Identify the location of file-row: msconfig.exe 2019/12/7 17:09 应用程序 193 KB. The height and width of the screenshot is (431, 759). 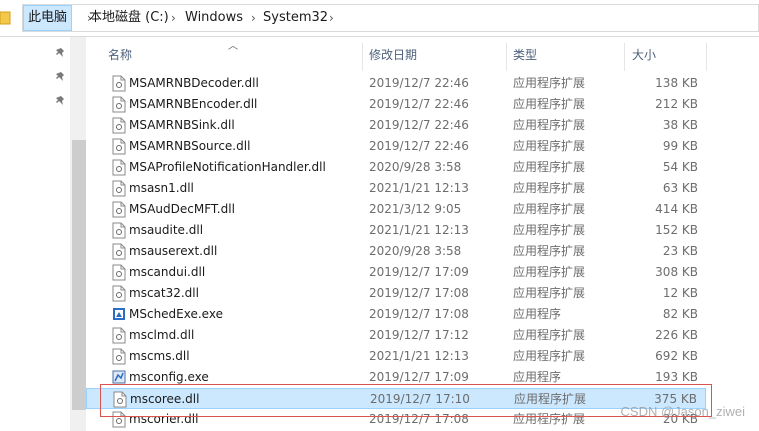
(396, 377).